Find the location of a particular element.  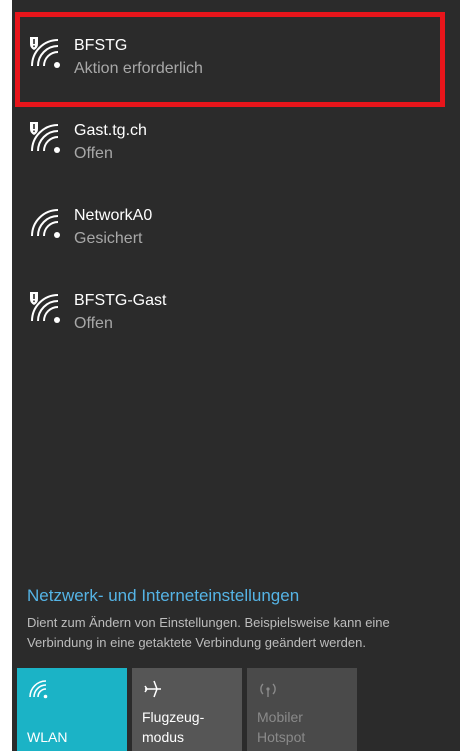

airplane-icon is located at coordinates (152, 689).